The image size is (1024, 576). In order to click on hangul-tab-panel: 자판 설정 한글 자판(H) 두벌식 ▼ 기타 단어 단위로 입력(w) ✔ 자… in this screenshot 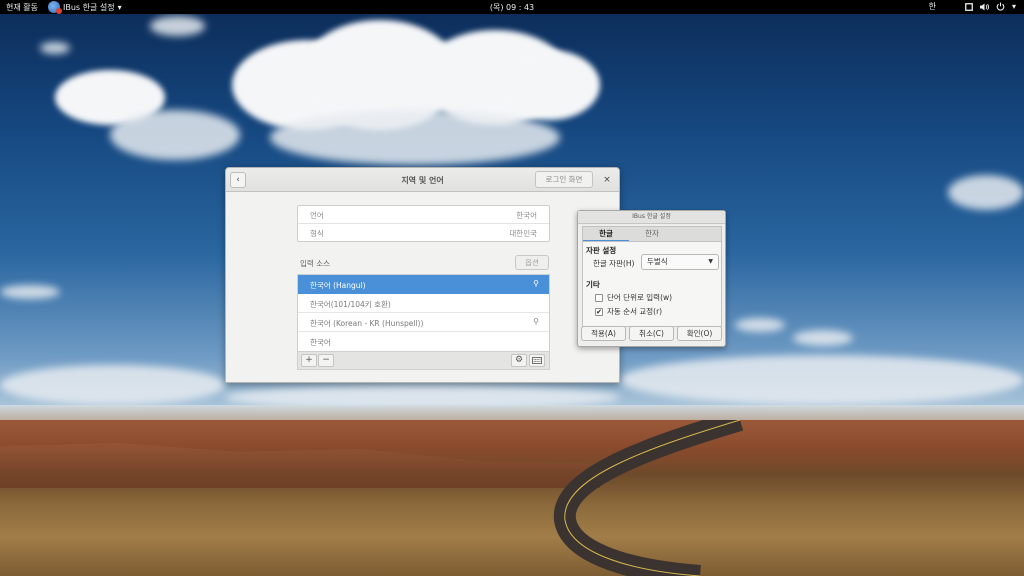, I will do `click(652, 284)`.